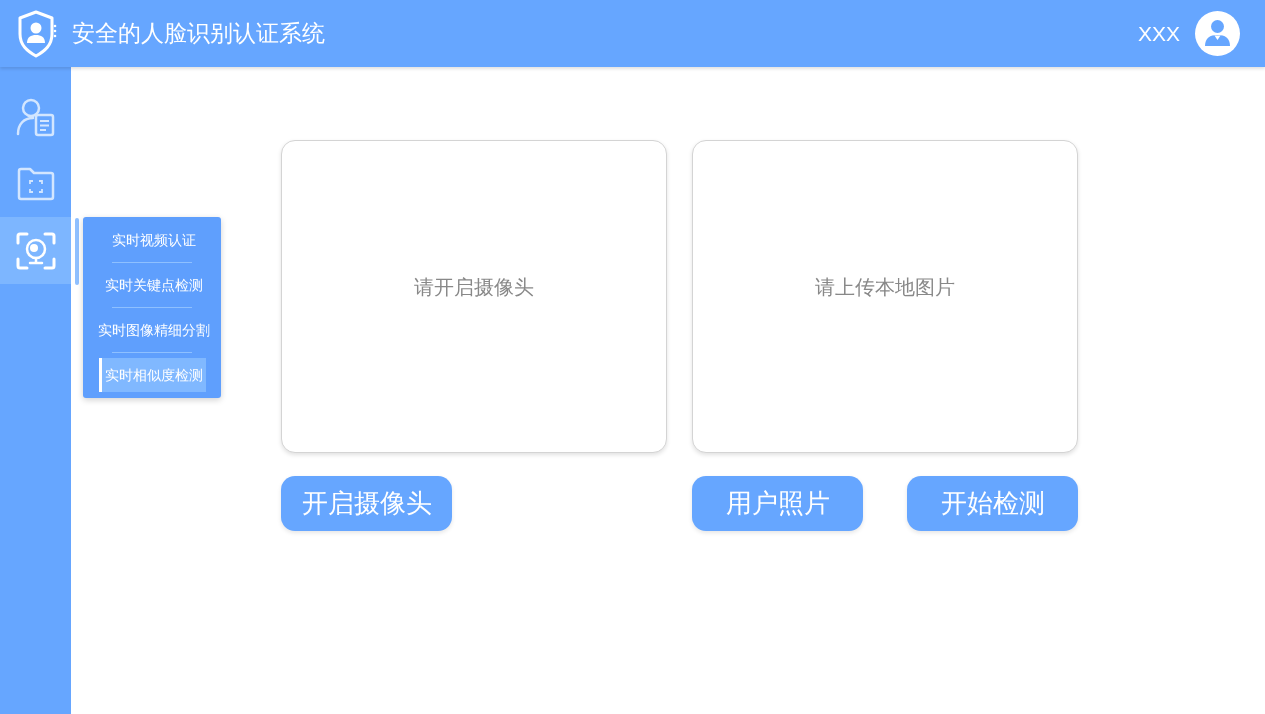  I want to click on person-document-icon, so click(35, 116).